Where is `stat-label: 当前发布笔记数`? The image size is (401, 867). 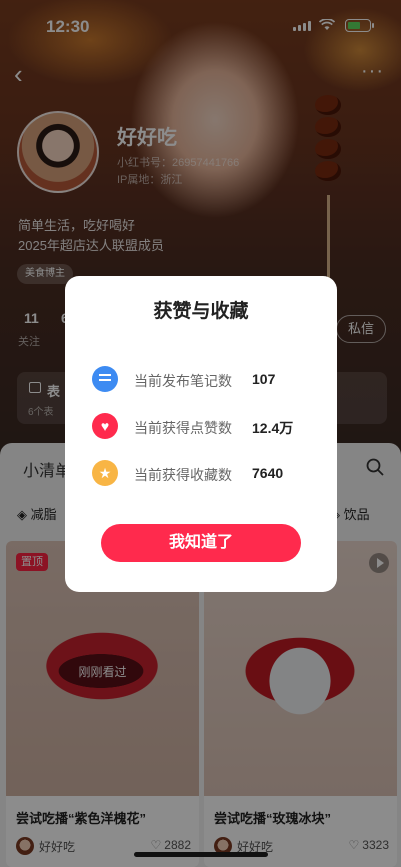
stat-label: 当前发布笔记数 is located at coordinates (183, 381).